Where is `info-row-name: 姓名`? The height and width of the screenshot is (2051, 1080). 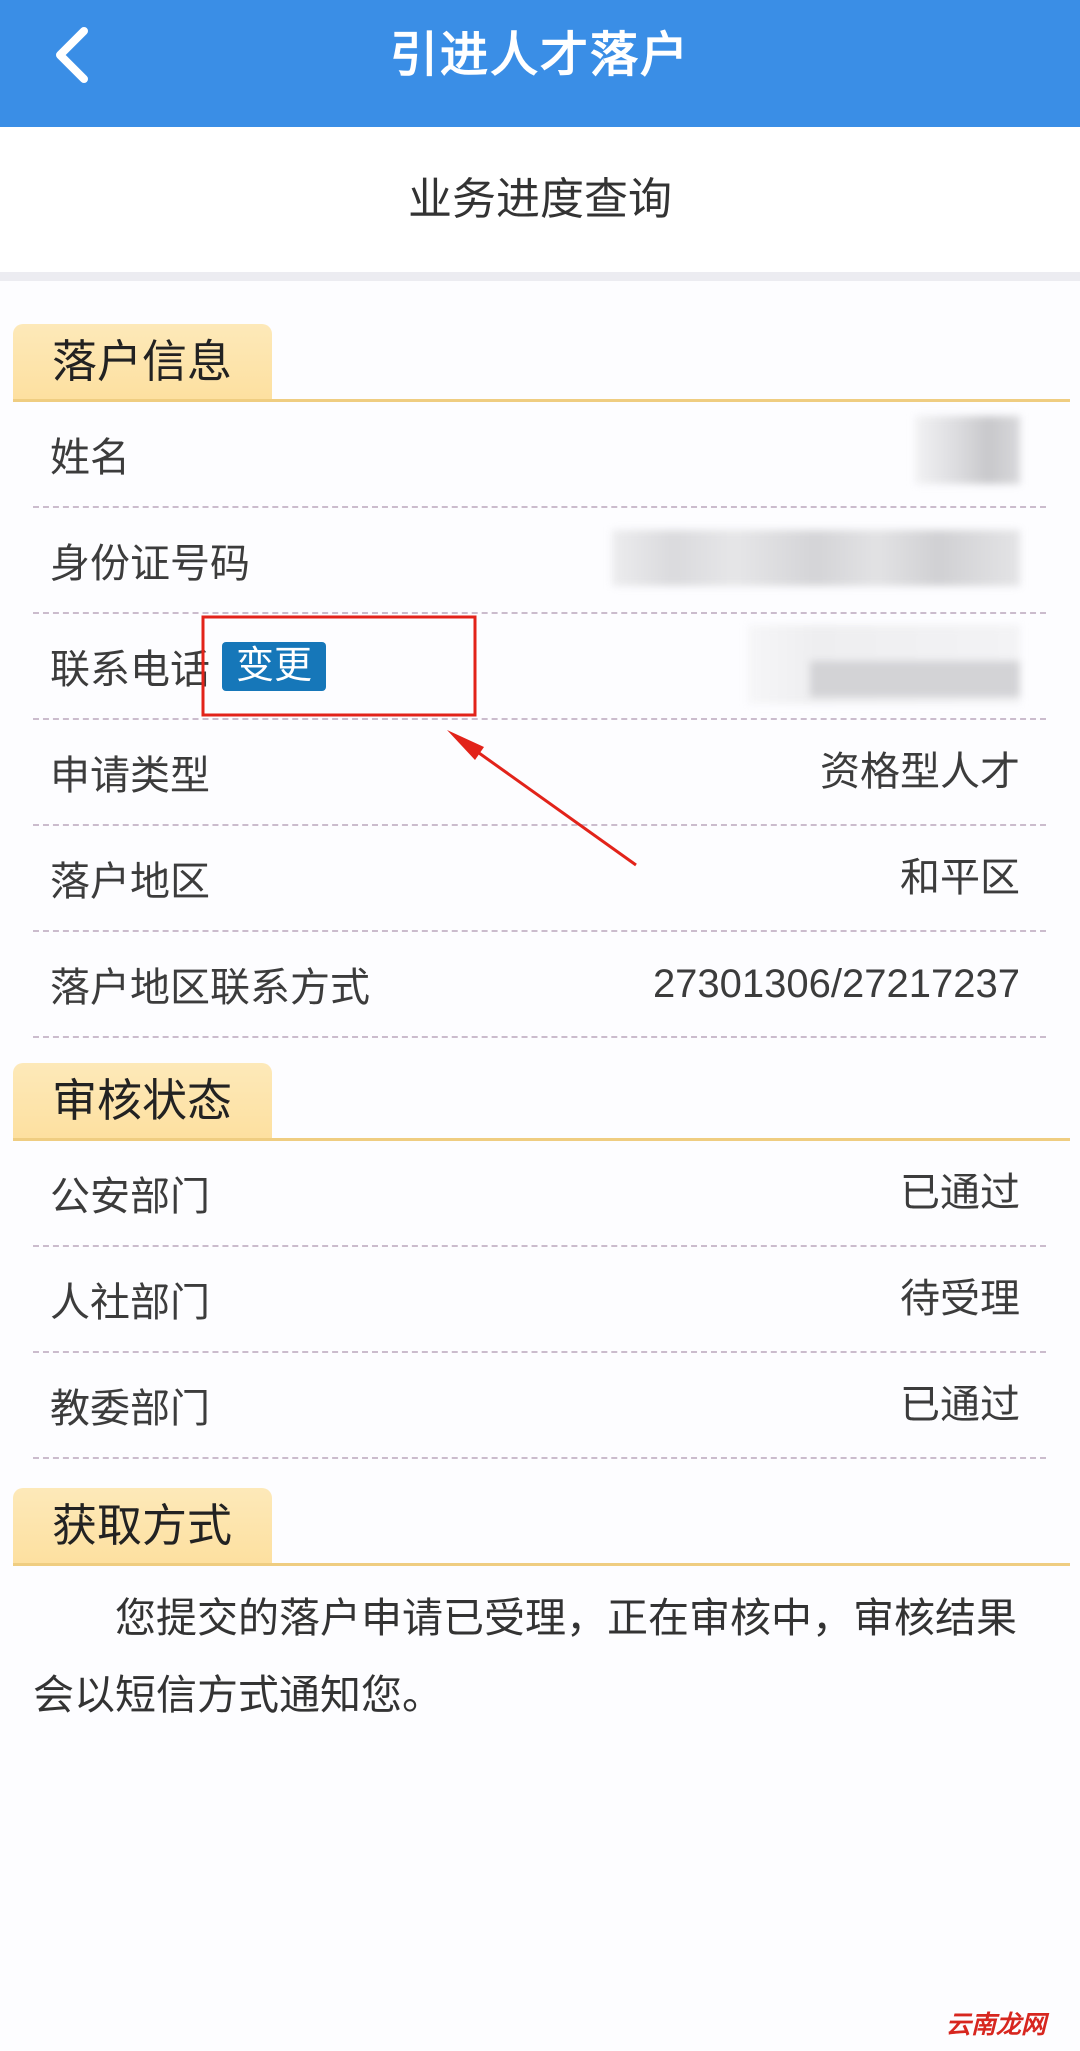
info-row-name: 姓名 is located at coordinates (539, 455).